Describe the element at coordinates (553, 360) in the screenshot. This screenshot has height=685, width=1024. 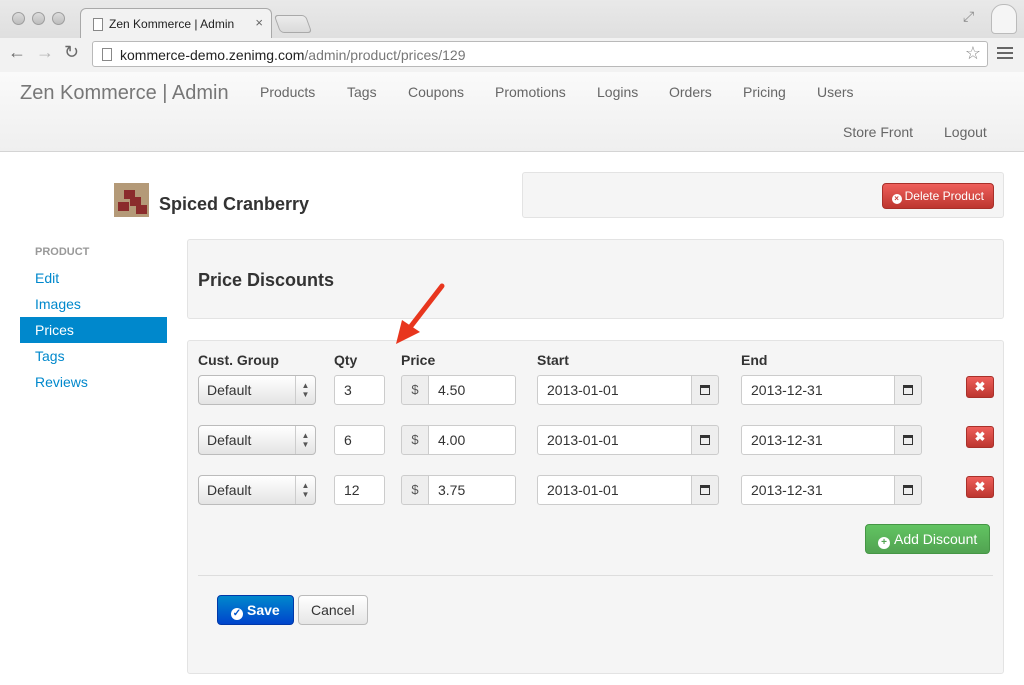
I see `column-header-start: Start` at that location.